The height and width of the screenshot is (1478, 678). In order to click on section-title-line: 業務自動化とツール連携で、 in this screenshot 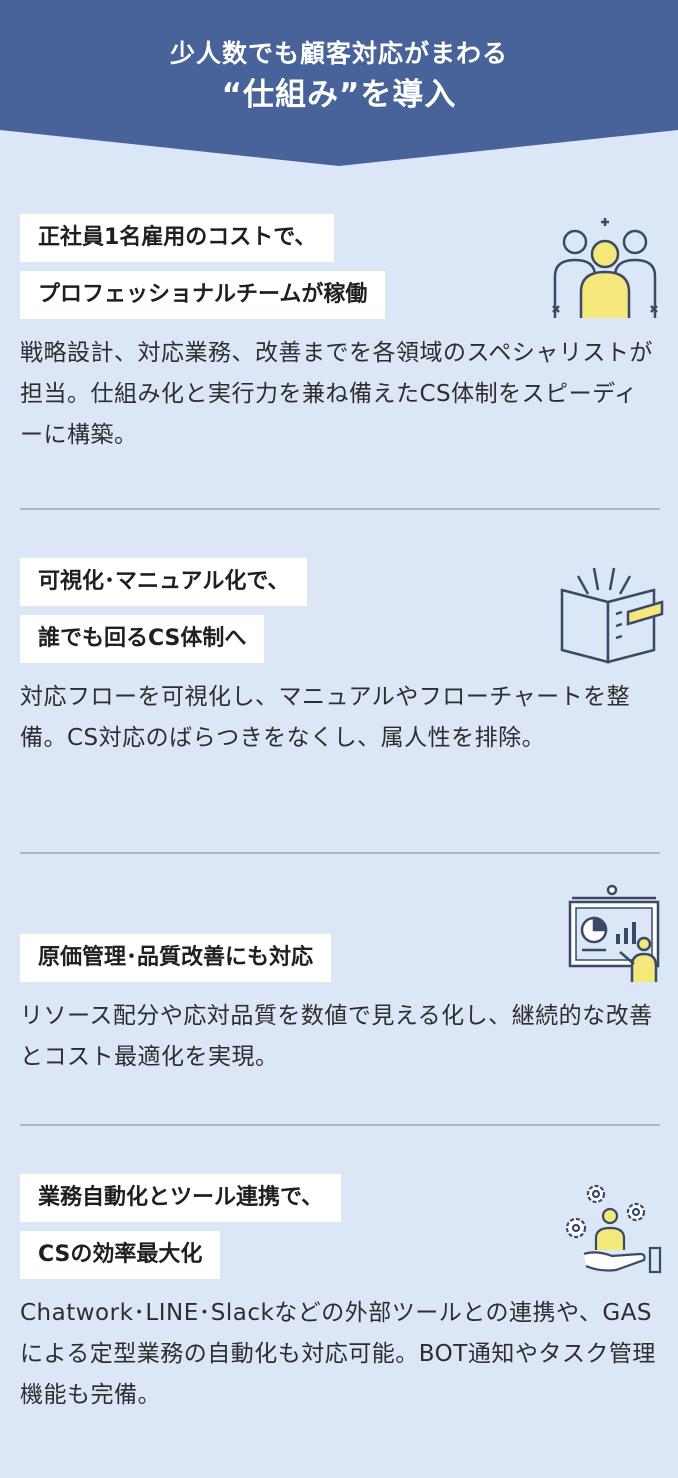, I will do `click(181, 1198)`.